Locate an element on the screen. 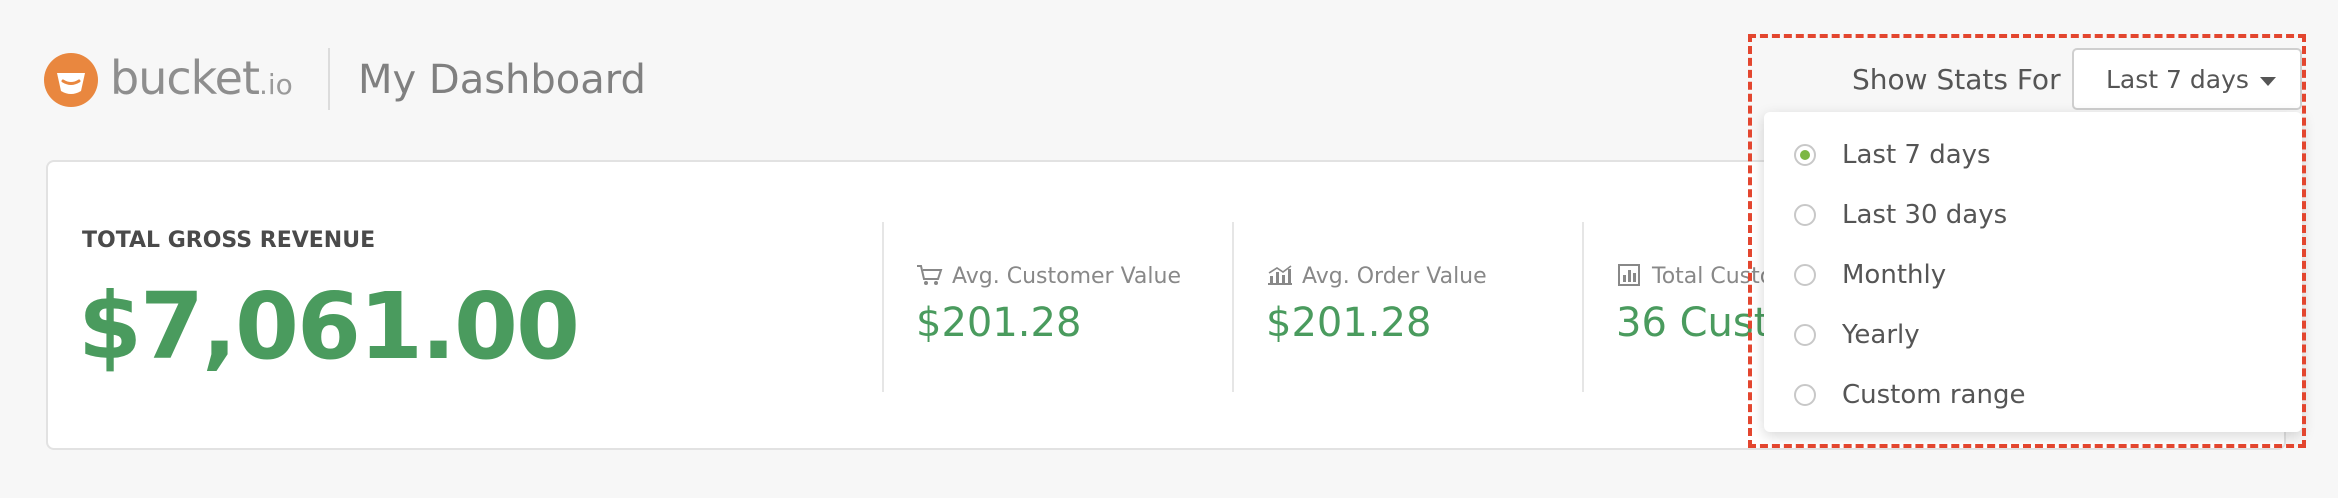  caret-down-icon is located at coordinates (2268, 81).